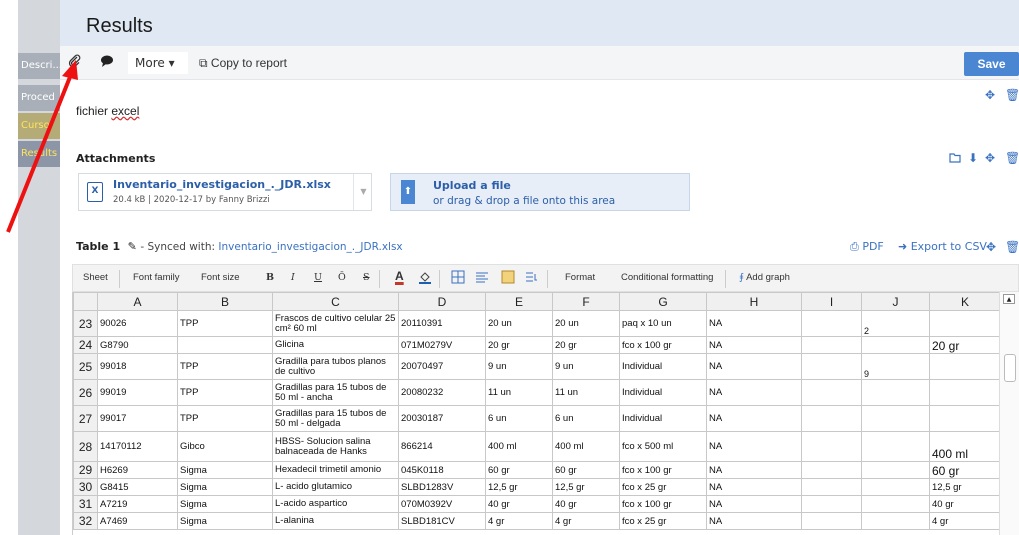 Image resolution: width=1019 pixels, height=535 pixels. I want to click on table-cell: paq x 10 un, so click(663, 323).